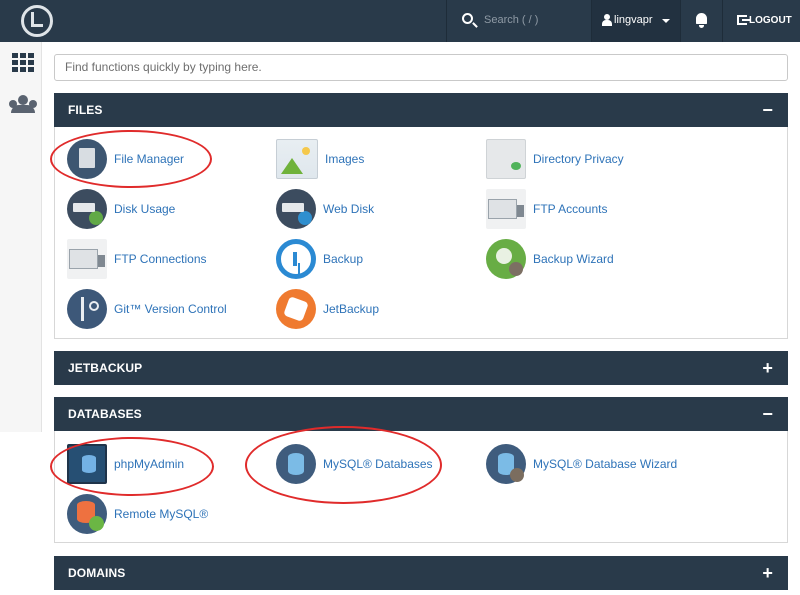  What do you see at coordinates (511, 20) in the screenshot?
I see `search-placeholder: Search ( / )` at bounding box center [511, 20].